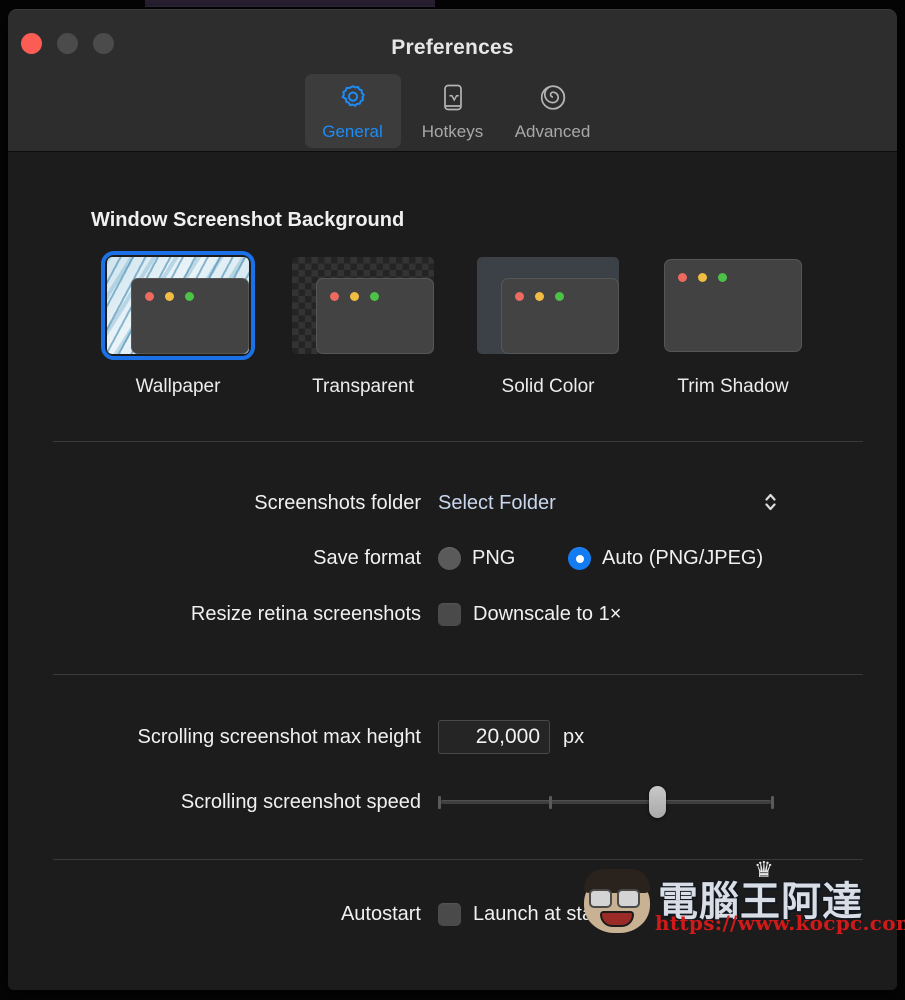 This screenshot has width=905, height=1000. I want to click on resize-retina-control: Downscale to 1×, so click(529, 614).